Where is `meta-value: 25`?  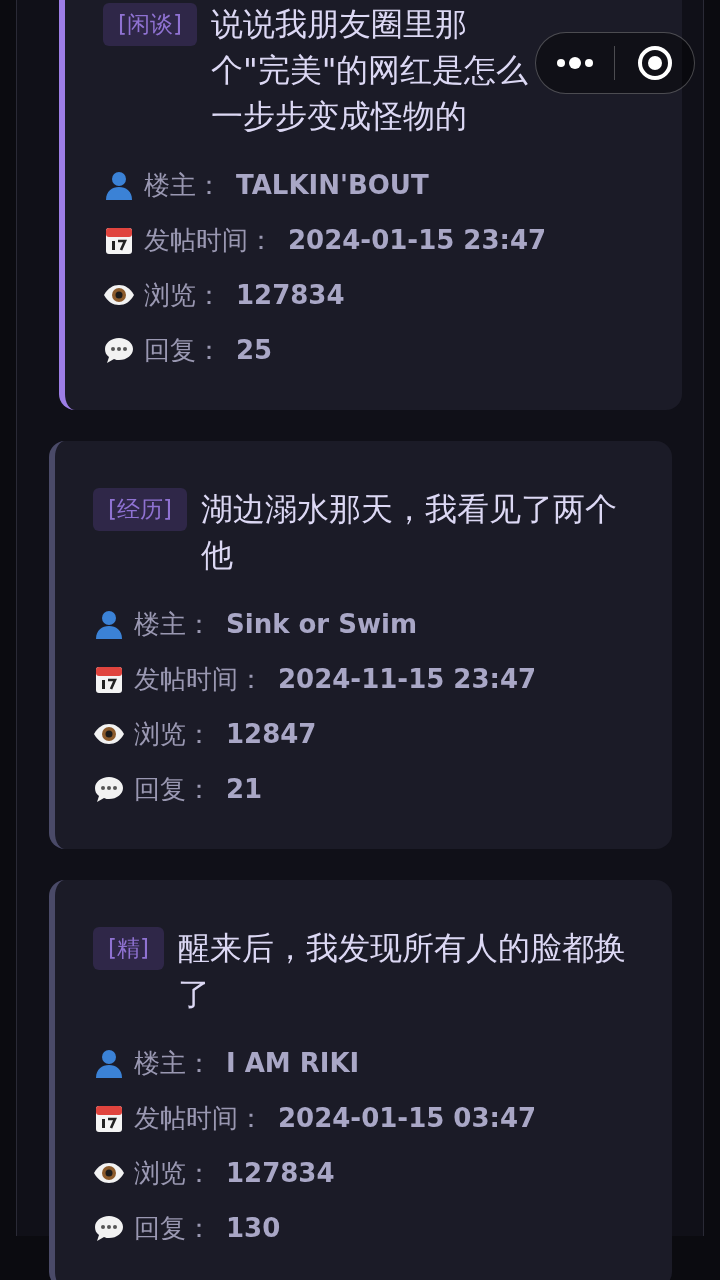 meta-value: 25 is located at coordinates (254, 350).